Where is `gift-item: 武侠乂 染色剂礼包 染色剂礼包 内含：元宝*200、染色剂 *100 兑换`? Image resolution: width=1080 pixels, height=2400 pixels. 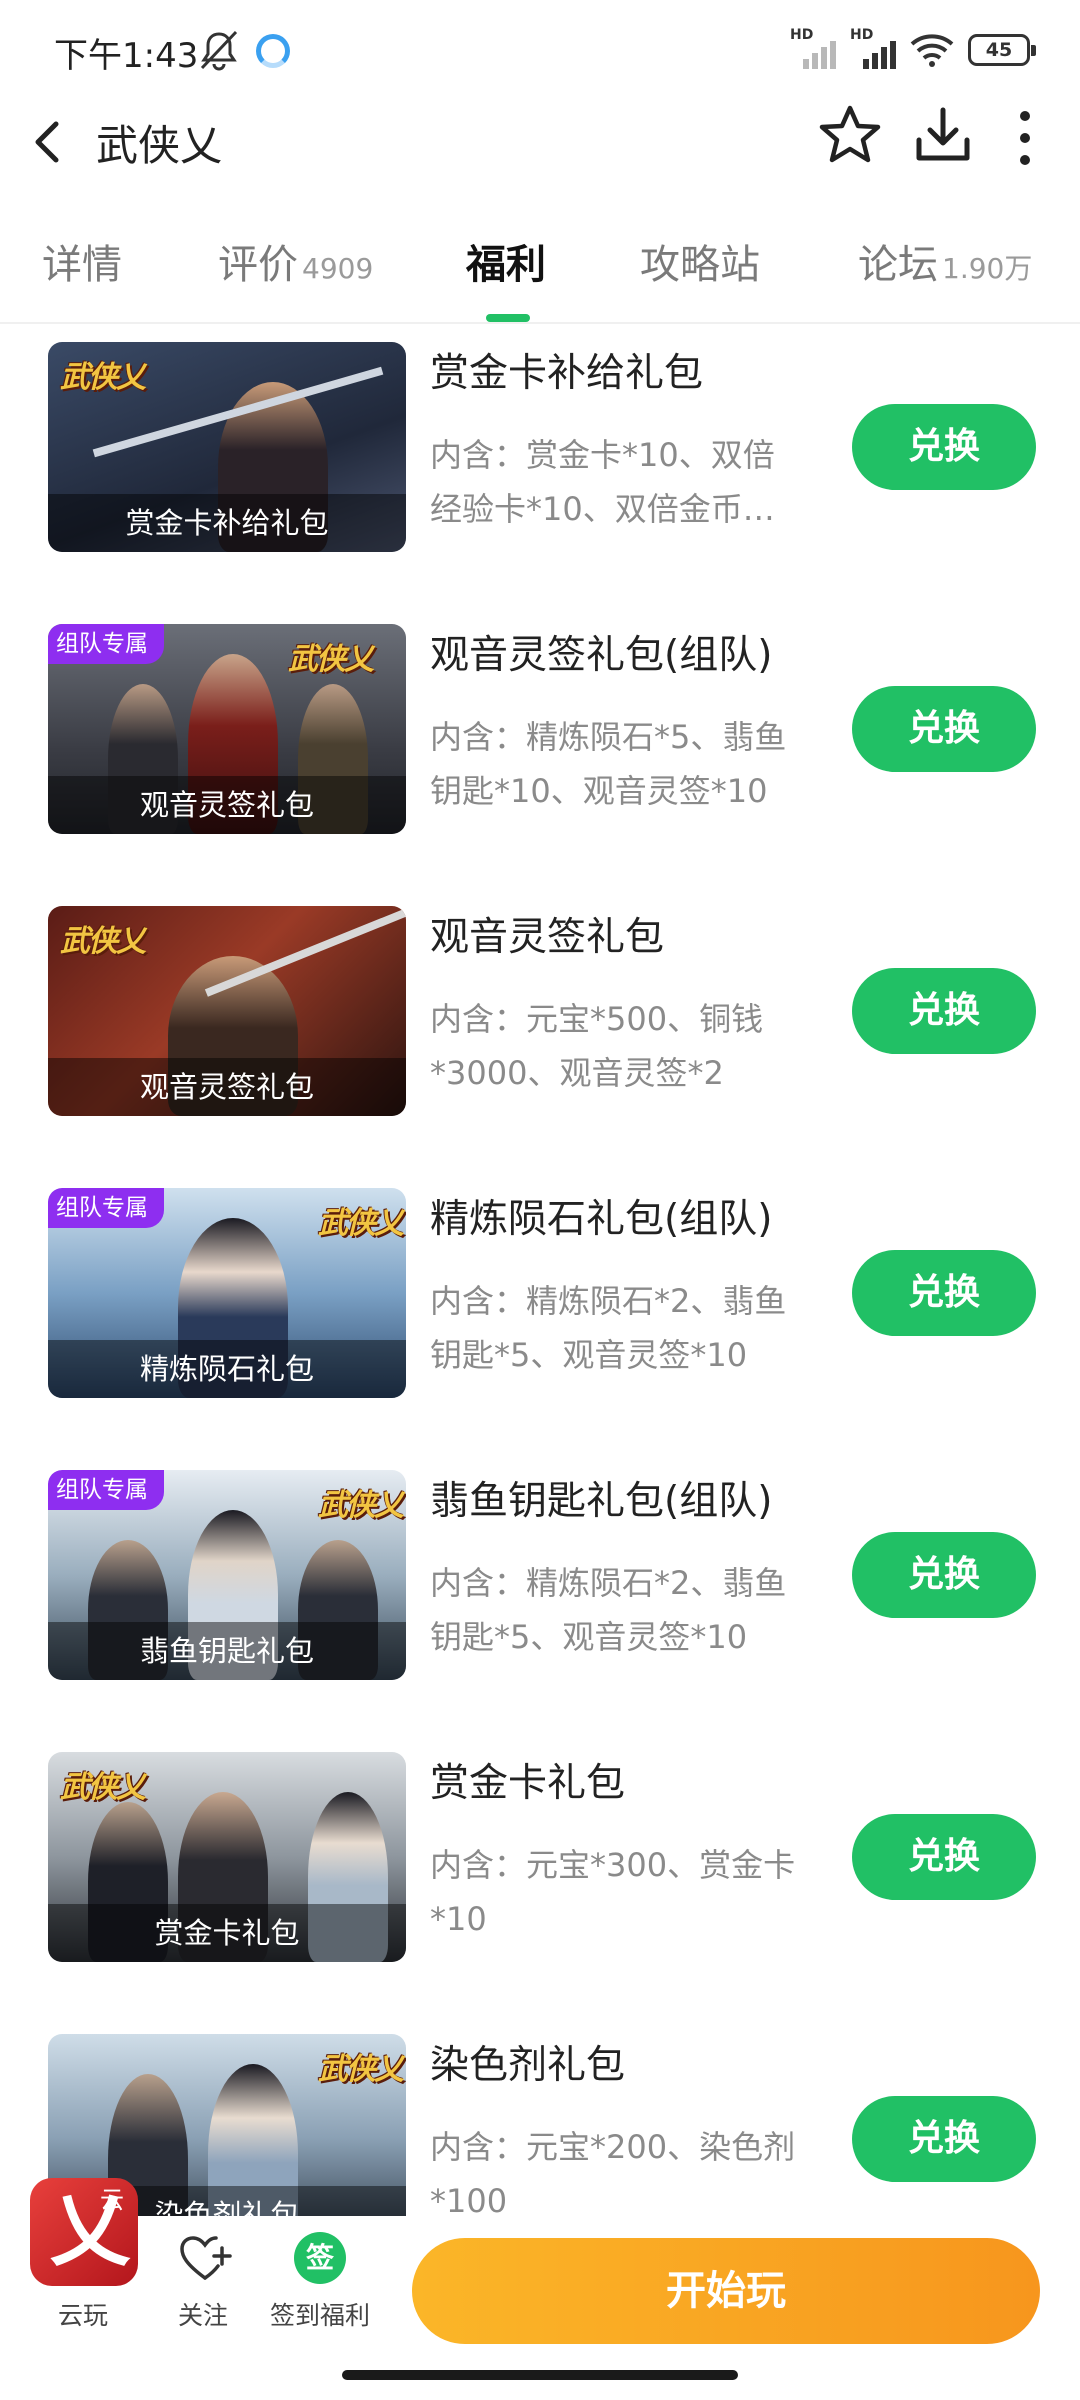 gift-item: 武侠乂 染色剂礼包 染色剂礼包 内含：元宝*200、染色剂 *100 兑换 is located at coordinates (540, 2125).